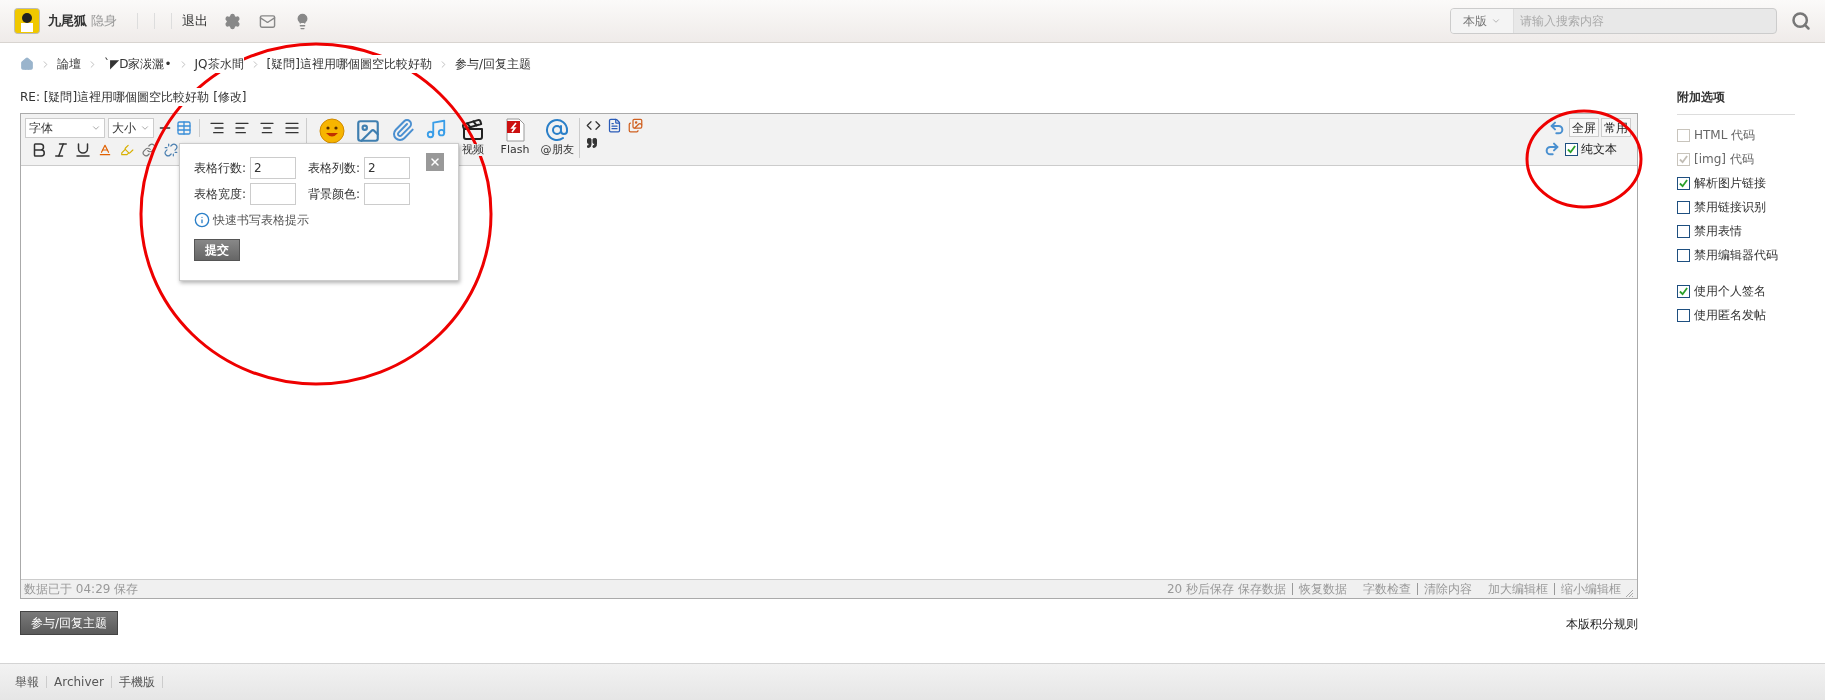  What do you see at coordinates (131, 128) in the screenshot?
I see `size-dropdown: 大小` at bounding box center [131, 128].